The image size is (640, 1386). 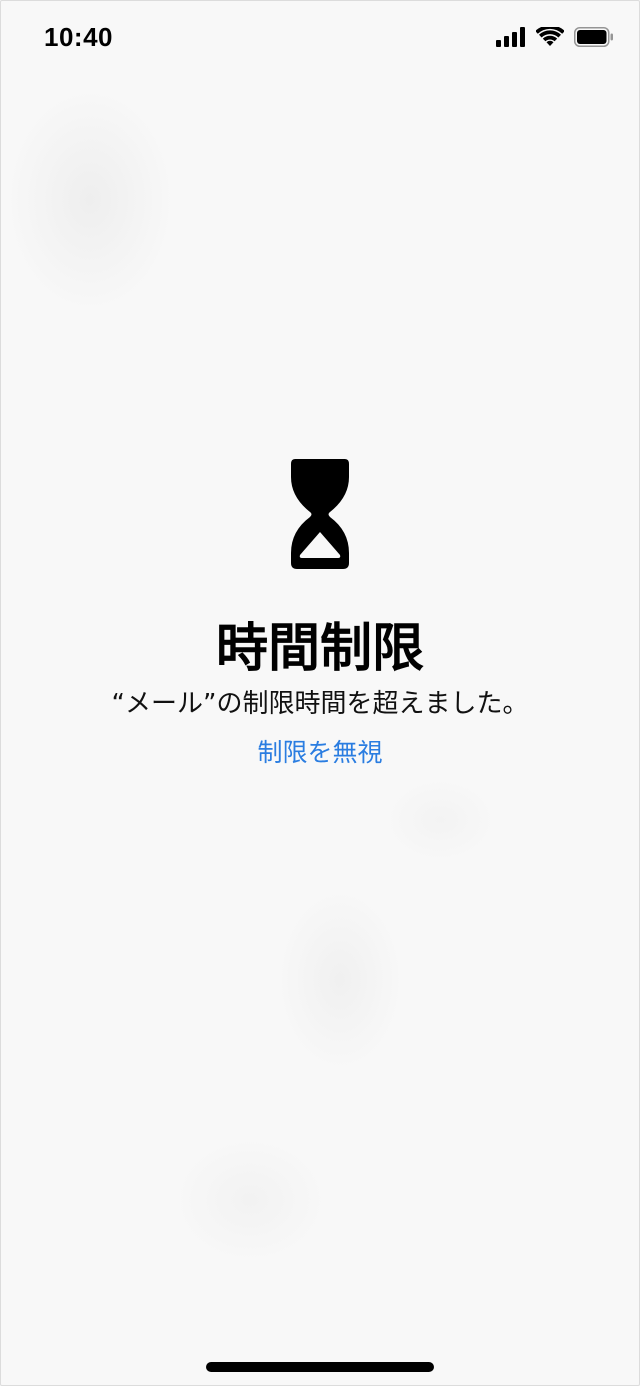 What do you see at coordinates (593, 37) in the screenshot?
I see `battery-icon` at bounding box center [593, 37].